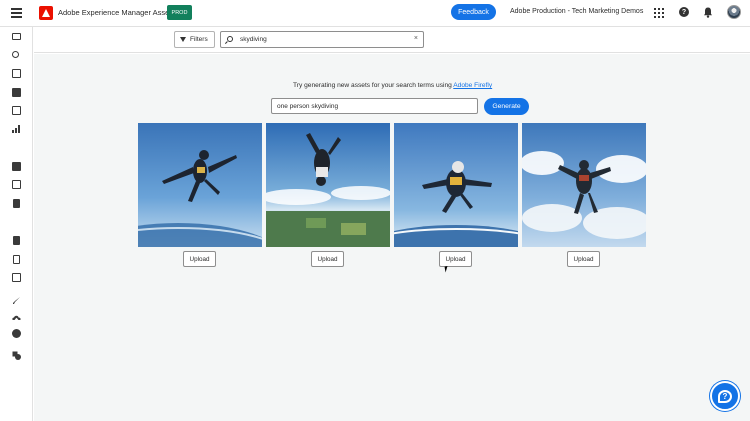 The width and height of the screenshot is (750, 421). Describe the element at coordinates (16, 259) in the screenshot. I see `report-icon` at that location.